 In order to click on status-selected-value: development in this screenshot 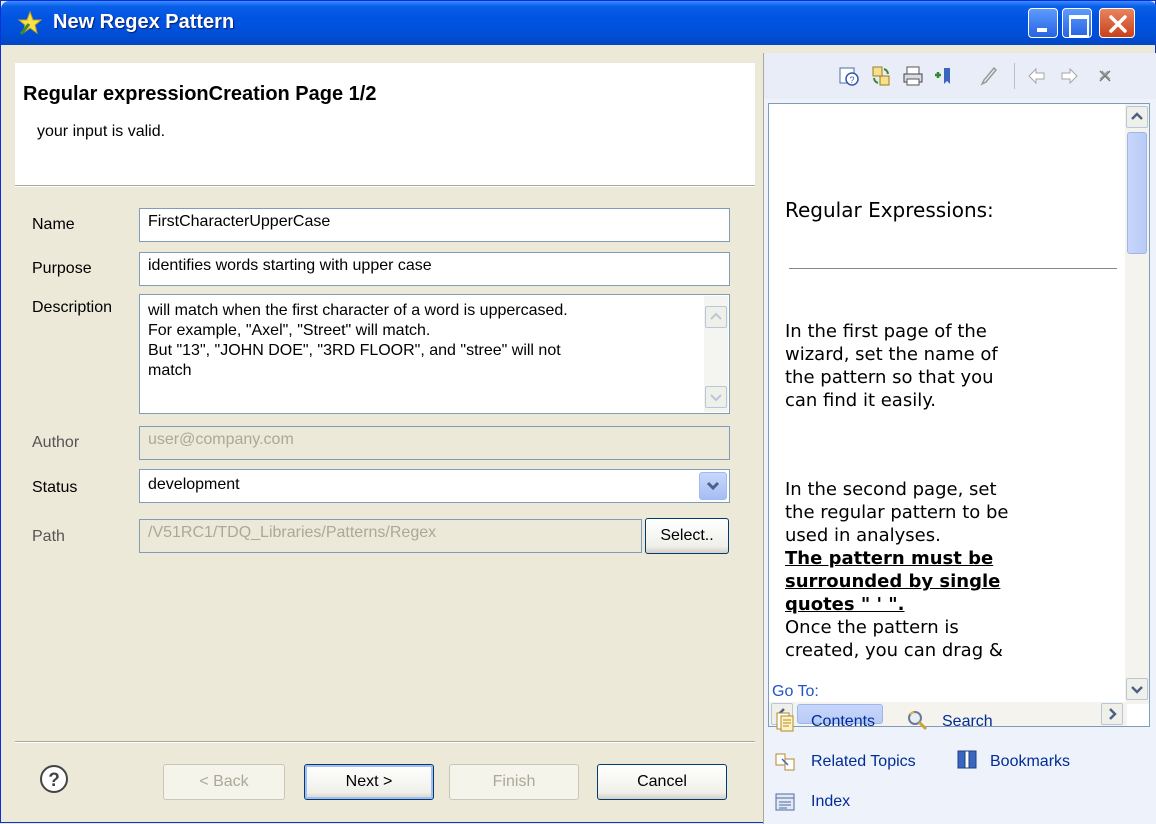, I will do `click(194, 484)`.